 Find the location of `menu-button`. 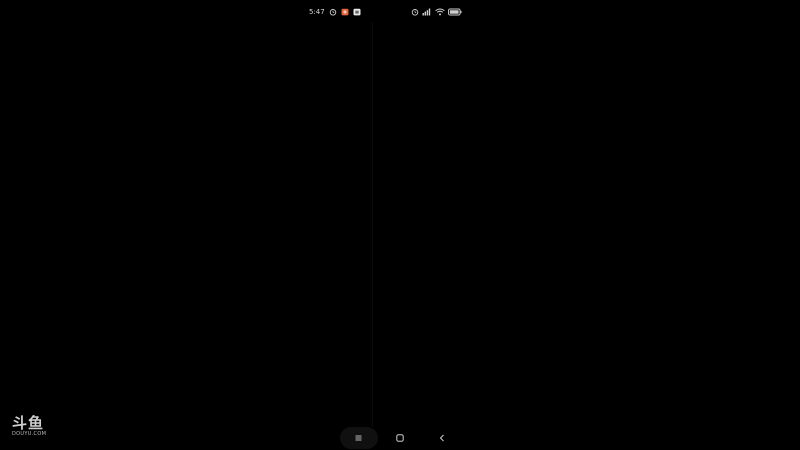

menu-button is located at coordinates (358, 438).